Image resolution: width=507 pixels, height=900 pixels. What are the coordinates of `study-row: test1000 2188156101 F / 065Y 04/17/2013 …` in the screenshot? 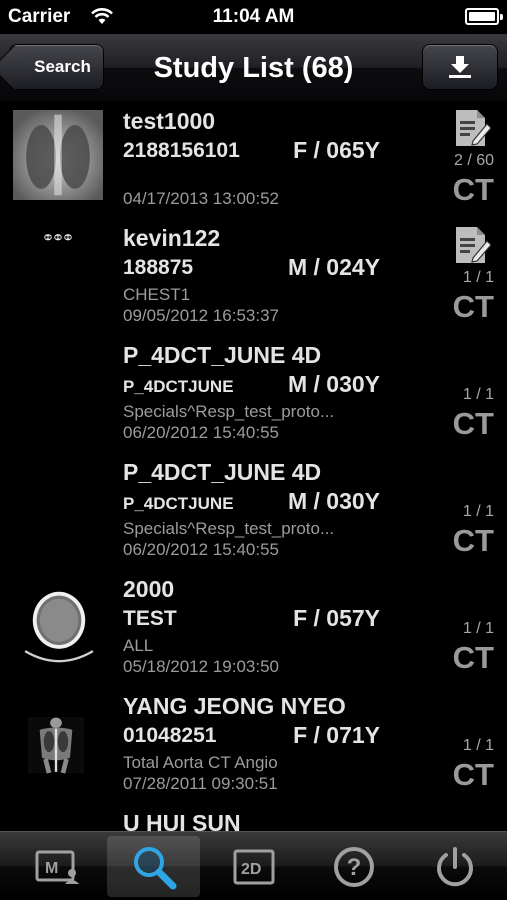 It's located at (253, 160).